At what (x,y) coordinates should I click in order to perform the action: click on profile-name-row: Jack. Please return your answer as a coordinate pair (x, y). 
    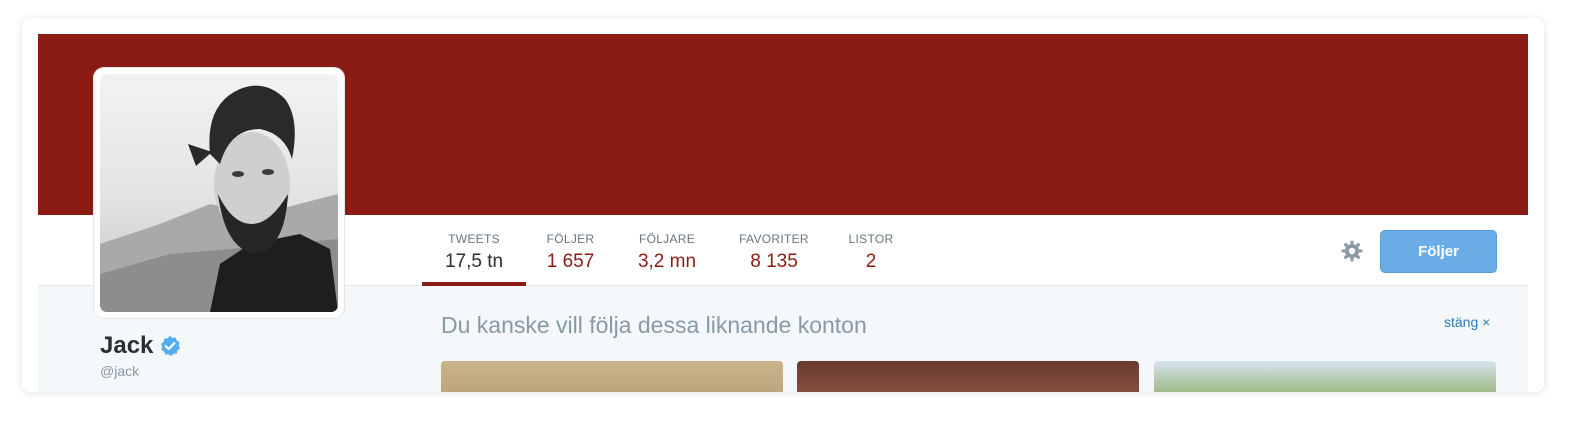
    Looking at the image, I should click on (140, 346).